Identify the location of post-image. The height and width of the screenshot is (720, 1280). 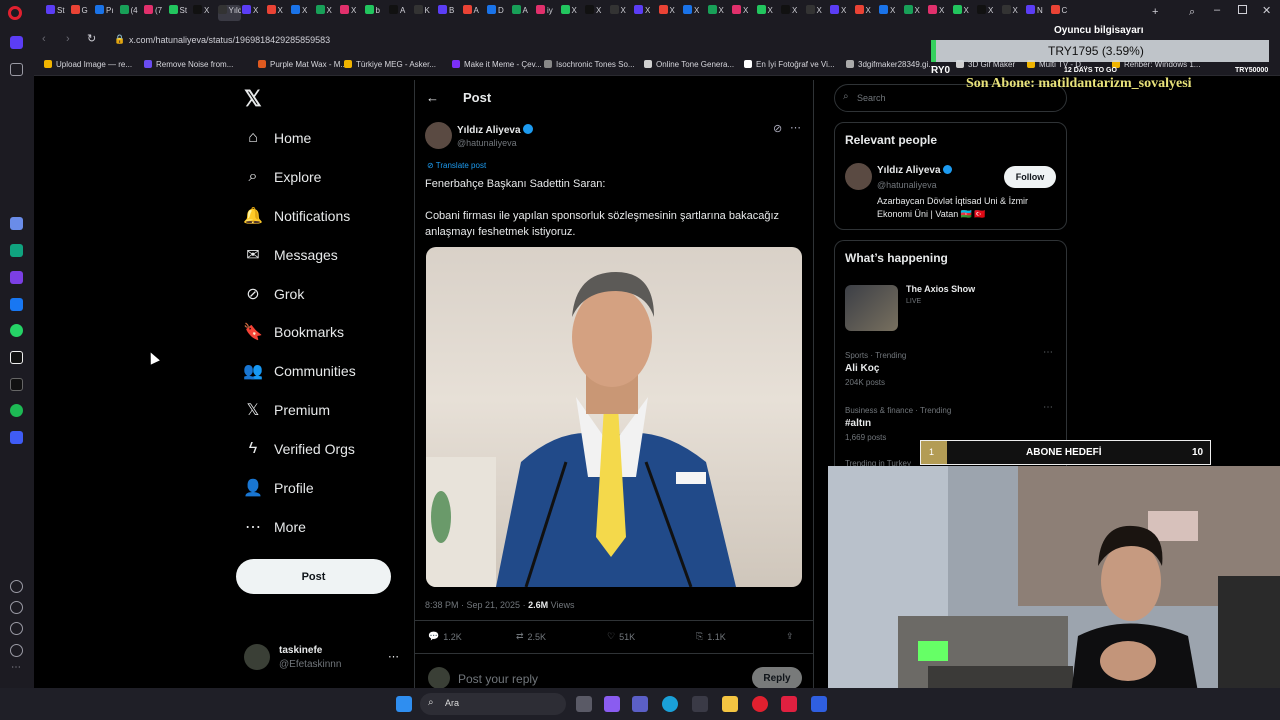
(614, 417).